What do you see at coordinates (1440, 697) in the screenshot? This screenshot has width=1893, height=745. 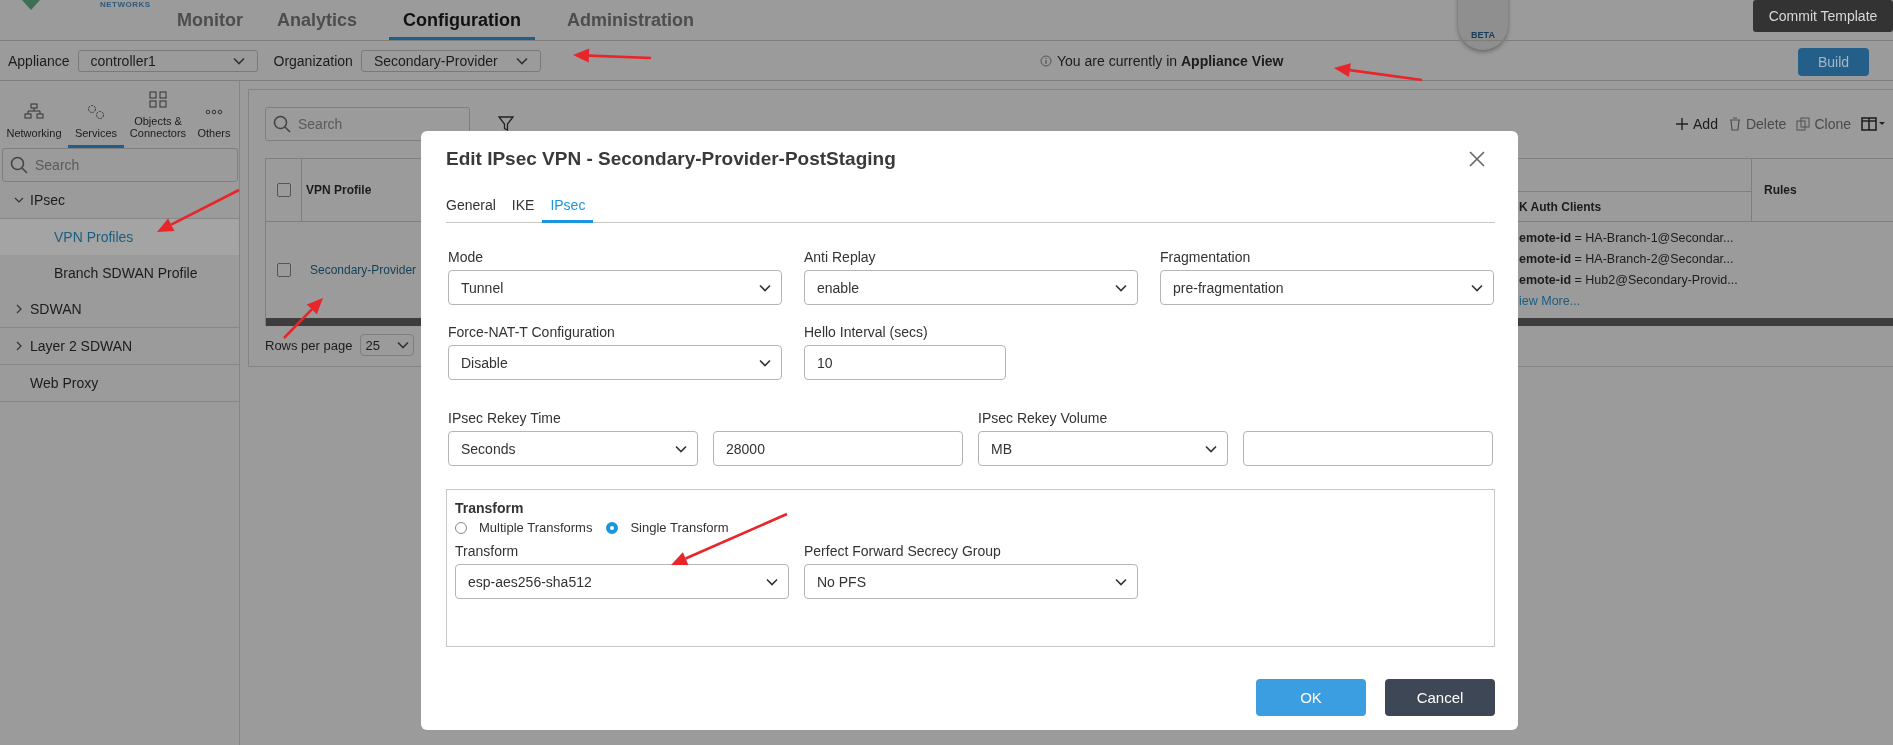 I see `cancel-button: Cancel` at bounding box center [1440, 697].